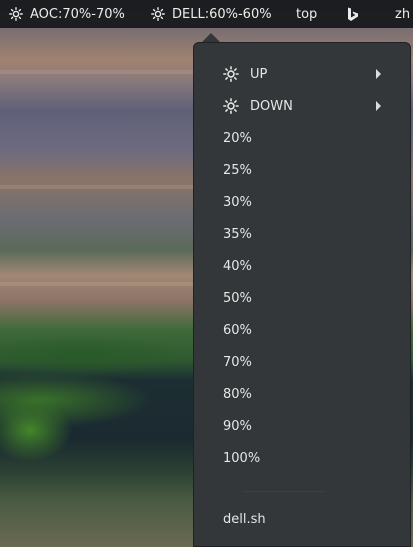 The height and width of the screenshot is (547, 413). Describe the element at coordinates (302, 202) in the screenshot. I see `menu-item-level-30: 30%` at that location.